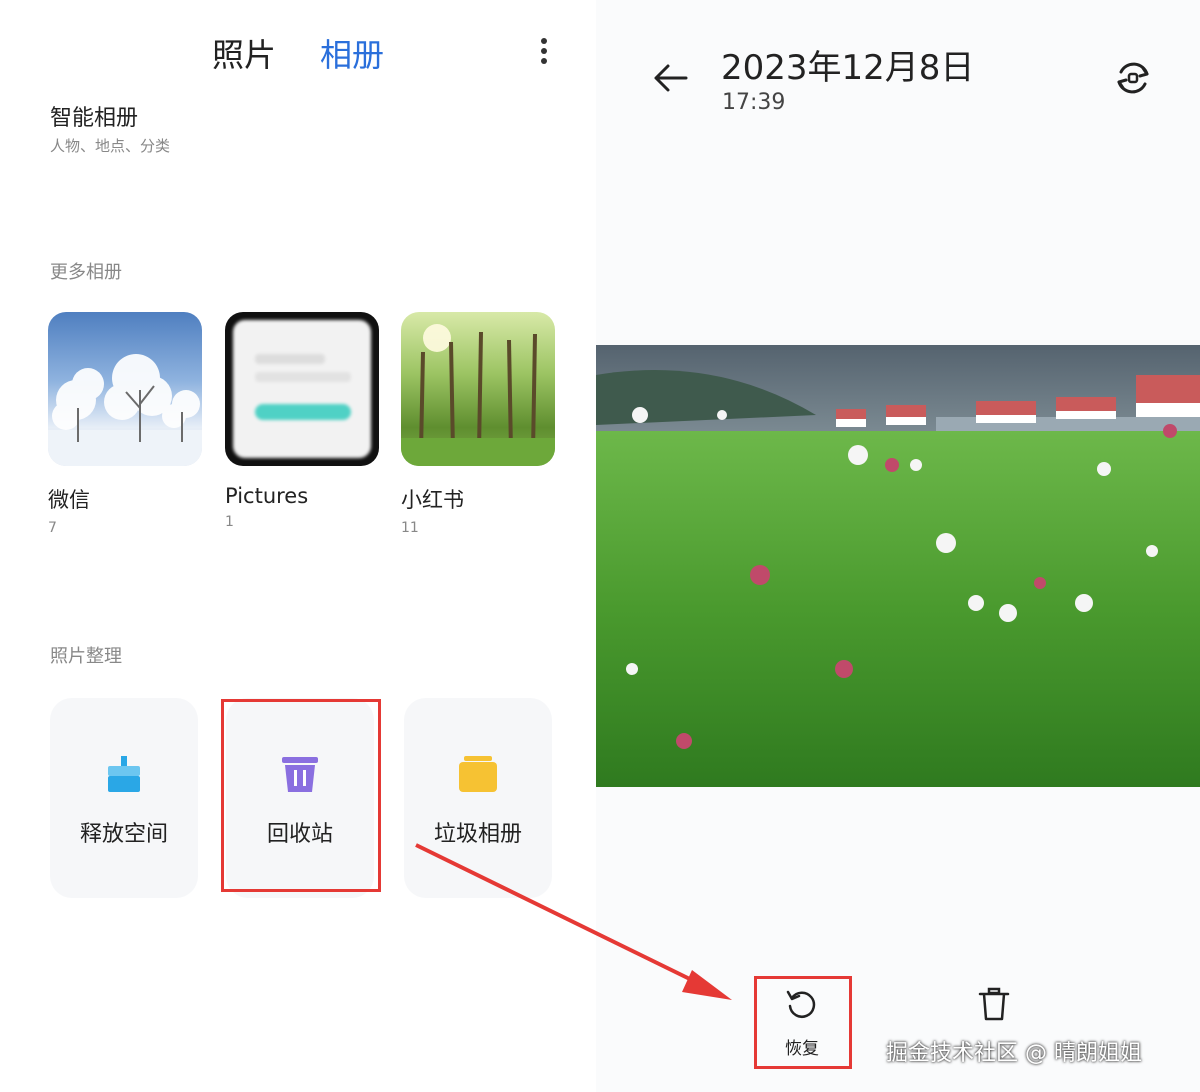  I want to click on folder-icon, so click(478, 774).